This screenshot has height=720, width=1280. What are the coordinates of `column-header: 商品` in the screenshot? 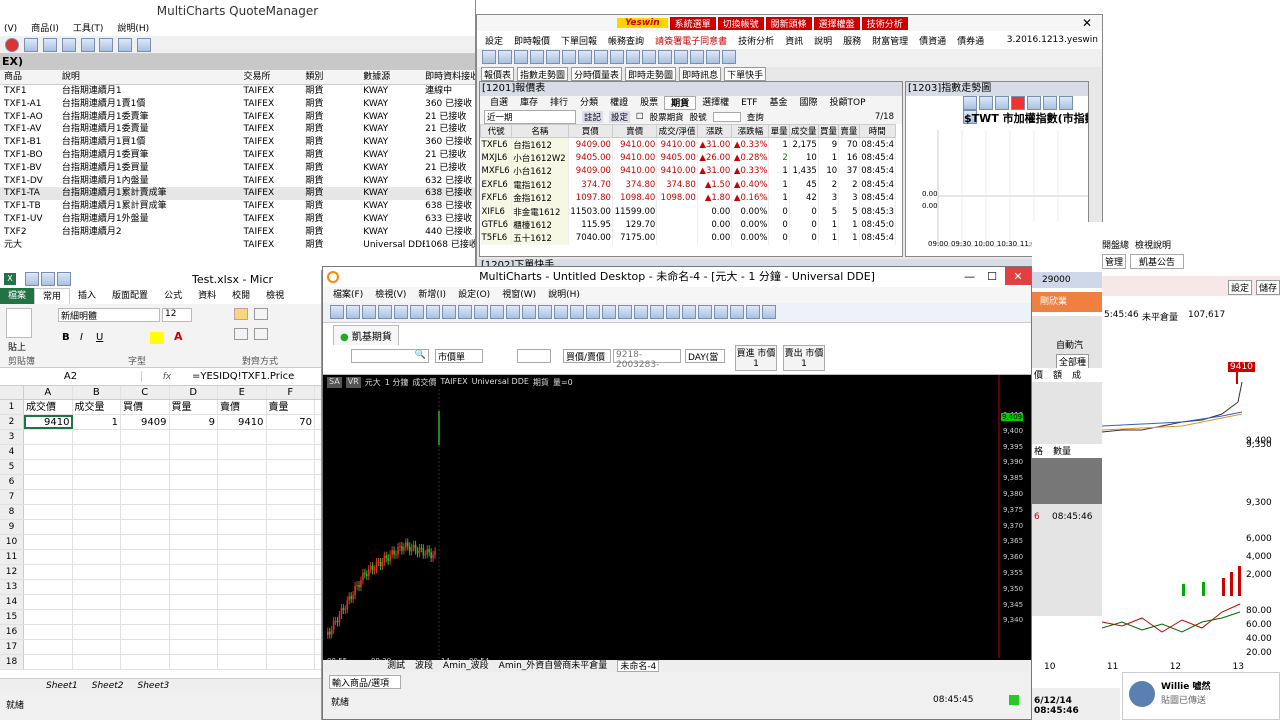 It's located at (31, 77).